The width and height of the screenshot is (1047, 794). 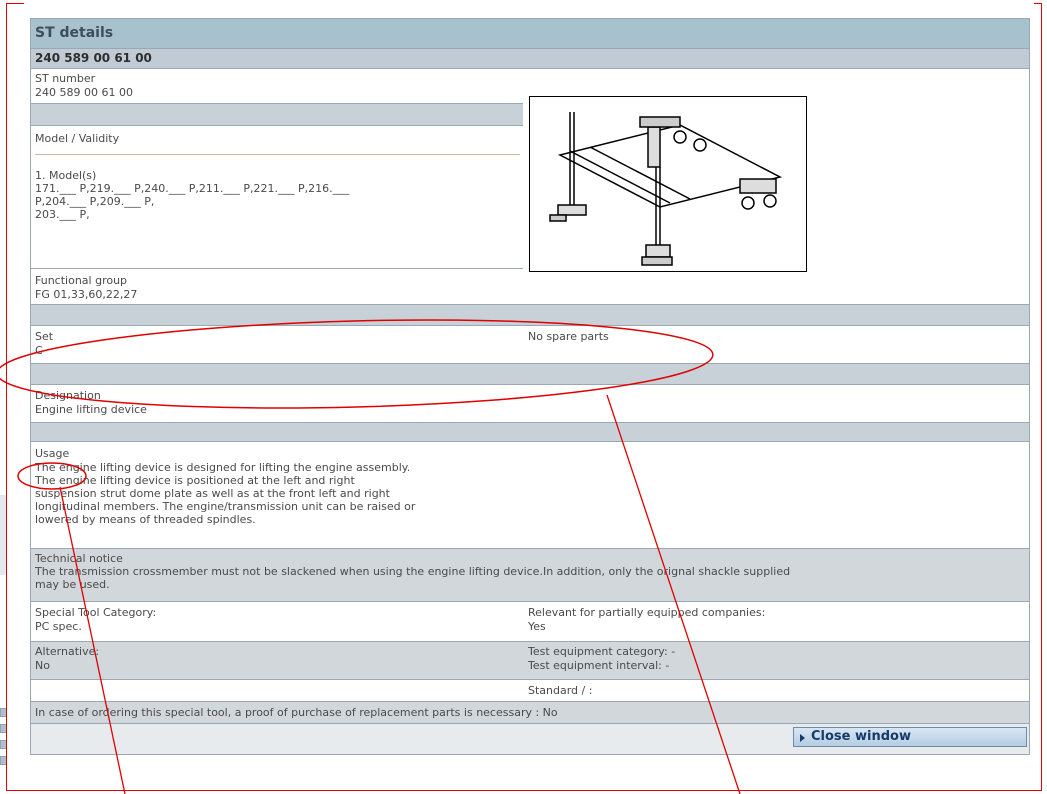 I want to click on set-highlight-ellipse, so click(x=357, y=364).